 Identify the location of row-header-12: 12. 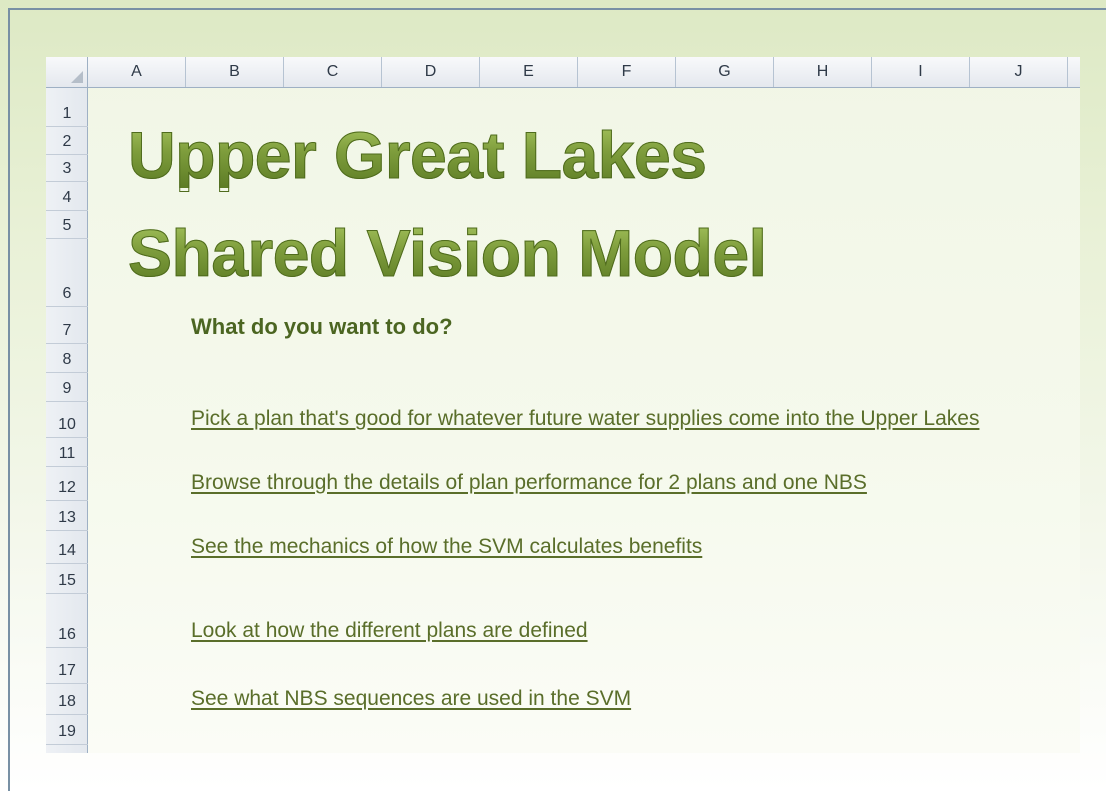
(67, 484).